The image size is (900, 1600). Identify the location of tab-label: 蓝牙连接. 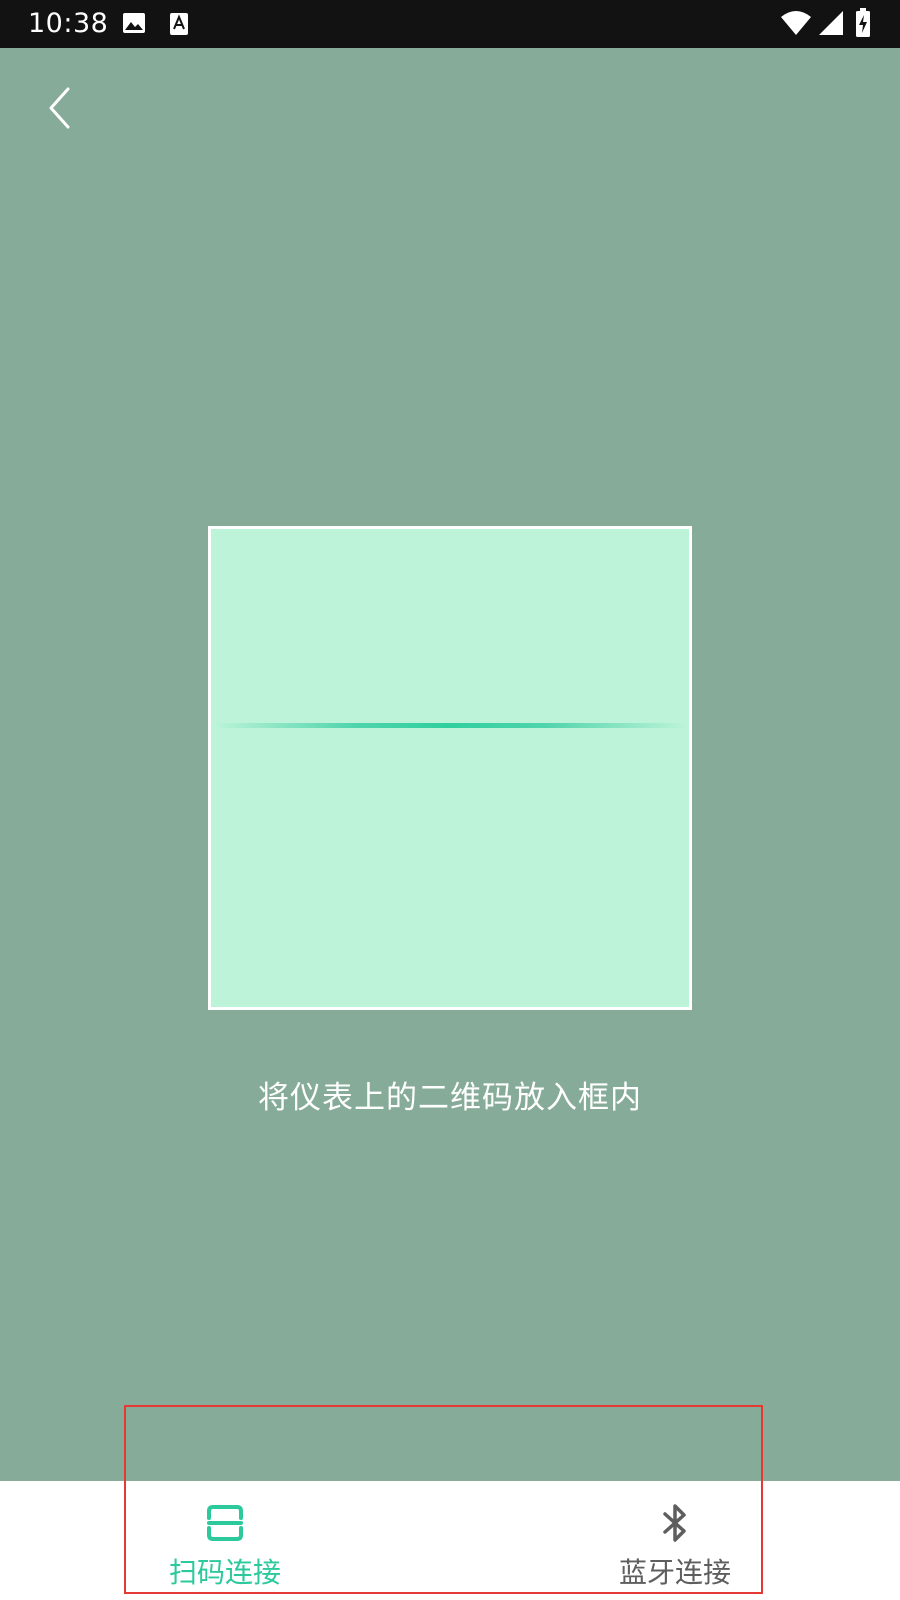
(674, 1572).